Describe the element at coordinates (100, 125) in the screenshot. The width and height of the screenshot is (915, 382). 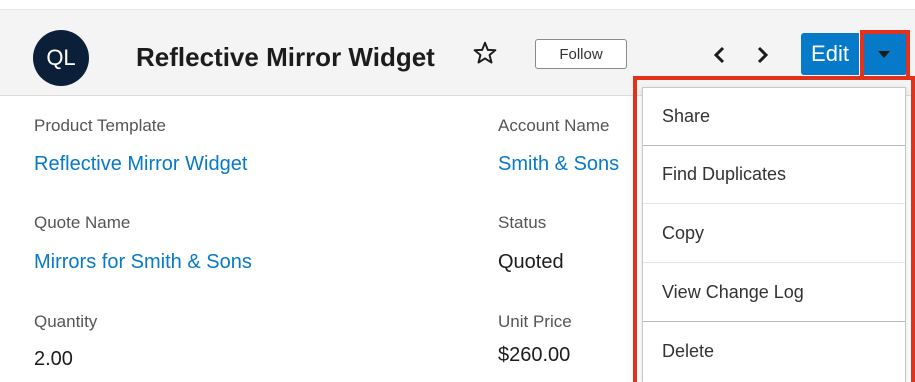
I see `product-template-label: Product Template` at that location.